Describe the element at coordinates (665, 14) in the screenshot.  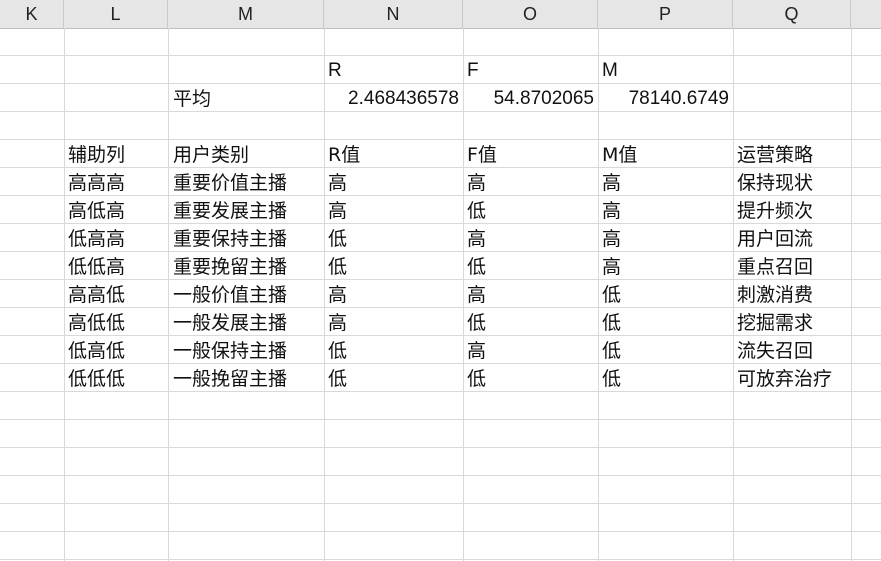
I see `column-header-p: P` at that location.